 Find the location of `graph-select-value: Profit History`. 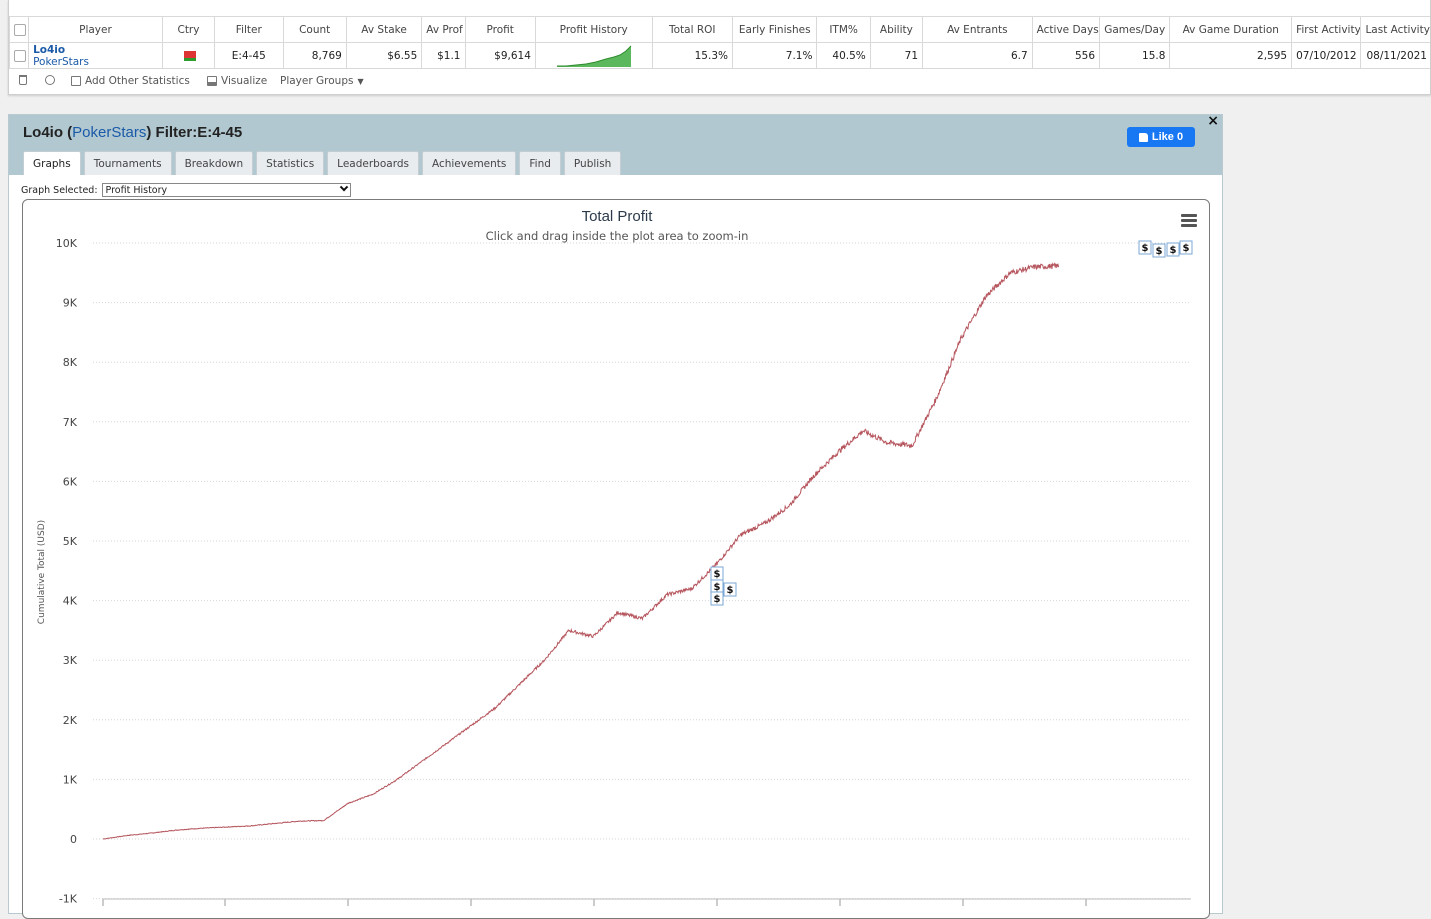

graph-select-value: Profit History is located at coordinates (137, 190).